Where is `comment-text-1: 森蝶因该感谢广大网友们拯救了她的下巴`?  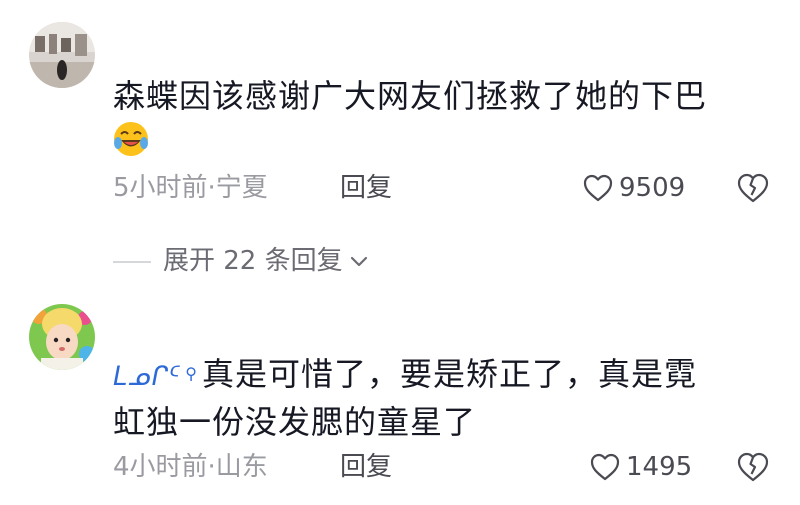 comment-text-1: 森蝶因该感谢广大网友们拯救了她的下巴 is located at coordinates (410, 96).